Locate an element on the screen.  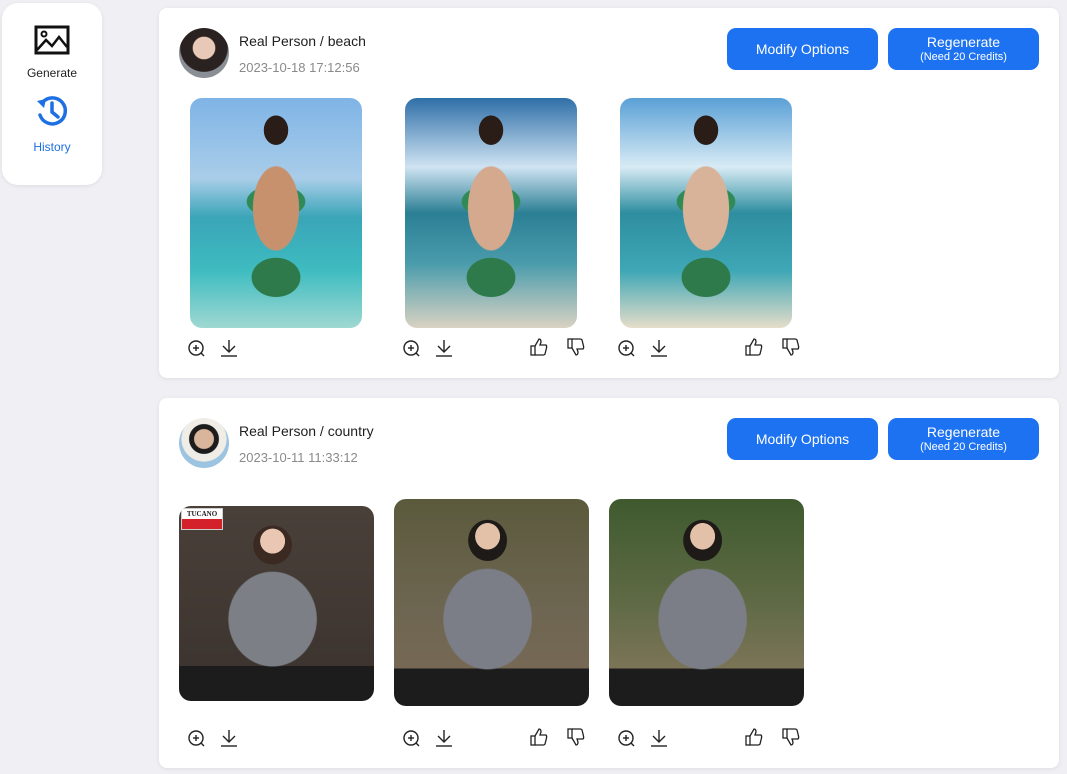
sidebar-item-label: Generate is located at coordinates (52, 73).